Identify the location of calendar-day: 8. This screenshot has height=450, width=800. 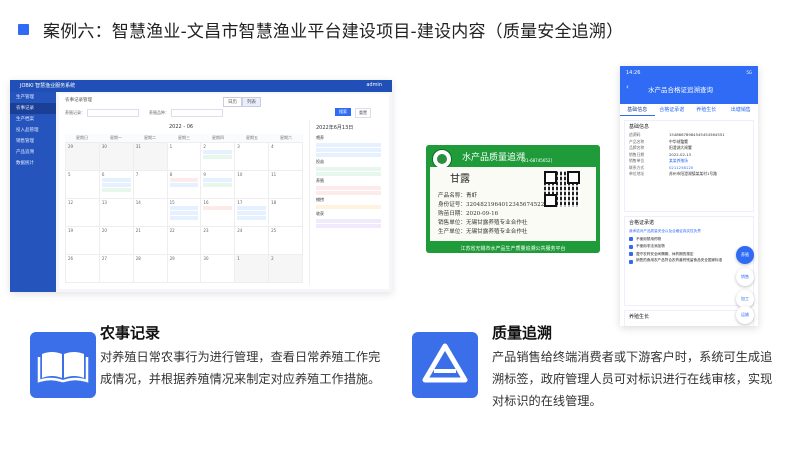
(184, 185).